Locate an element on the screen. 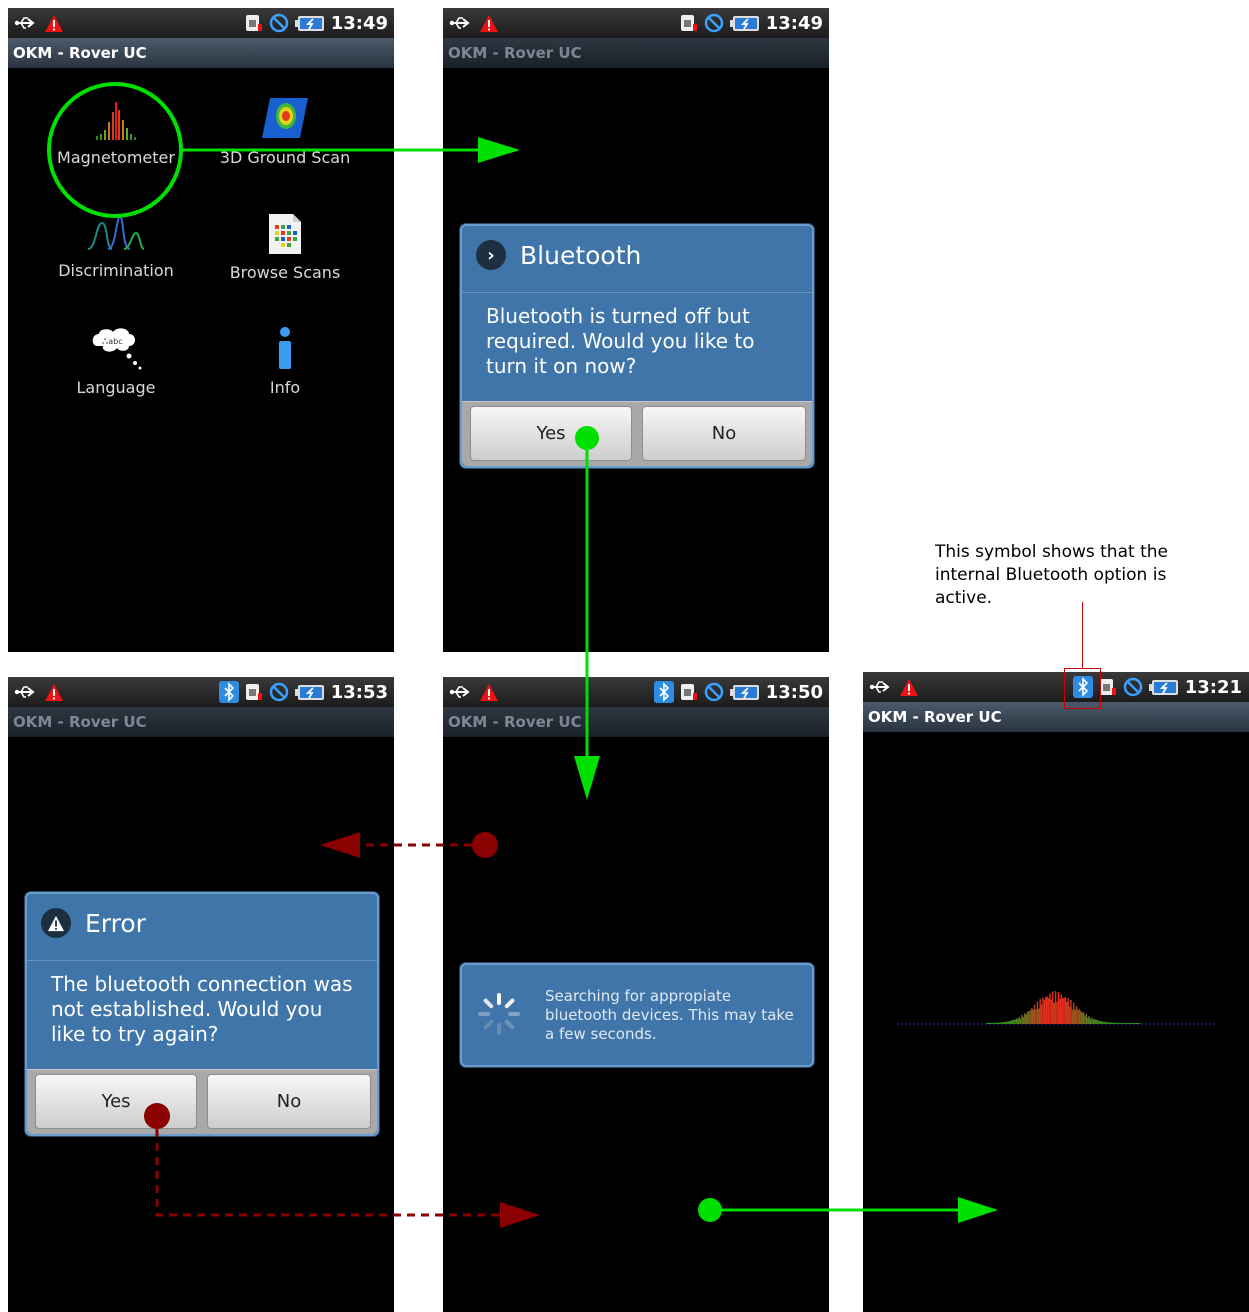 The height and width of the screenshot is (1312, 1249). svg-text: ஃabc is located at coordinates (112, 341).